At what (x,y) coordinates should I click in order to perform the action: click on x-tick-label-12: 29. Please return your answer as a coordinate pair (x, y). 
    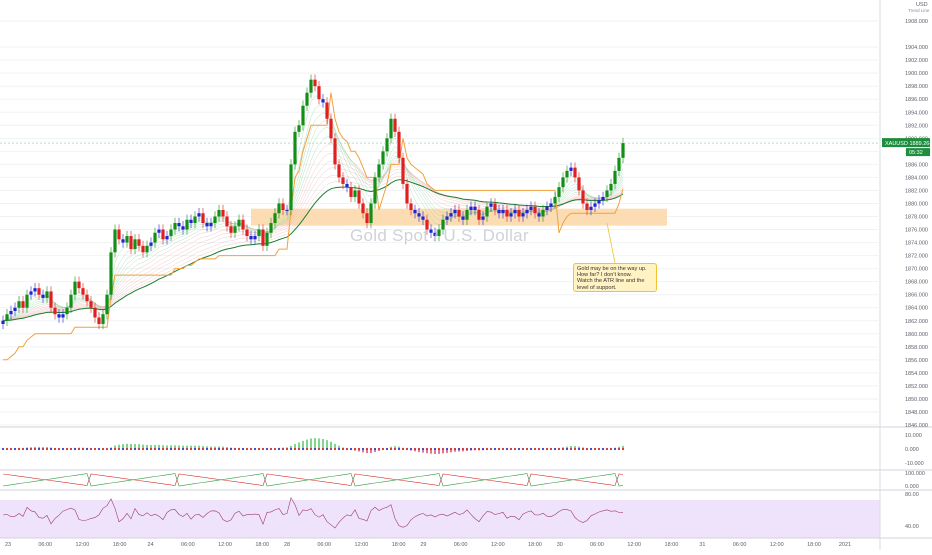
    Looking at the image, I should click on (423, 545).